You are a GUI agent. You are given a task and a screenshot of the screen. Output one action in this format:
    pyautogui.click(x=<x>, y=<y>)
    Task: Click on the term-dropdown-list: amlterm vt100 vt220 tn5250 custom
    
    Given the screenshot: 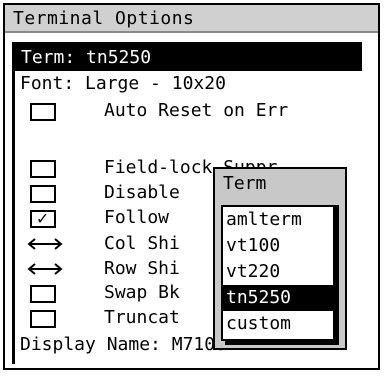 What is the action you would take?
    pyautogui.click(x=278, y=273)
    